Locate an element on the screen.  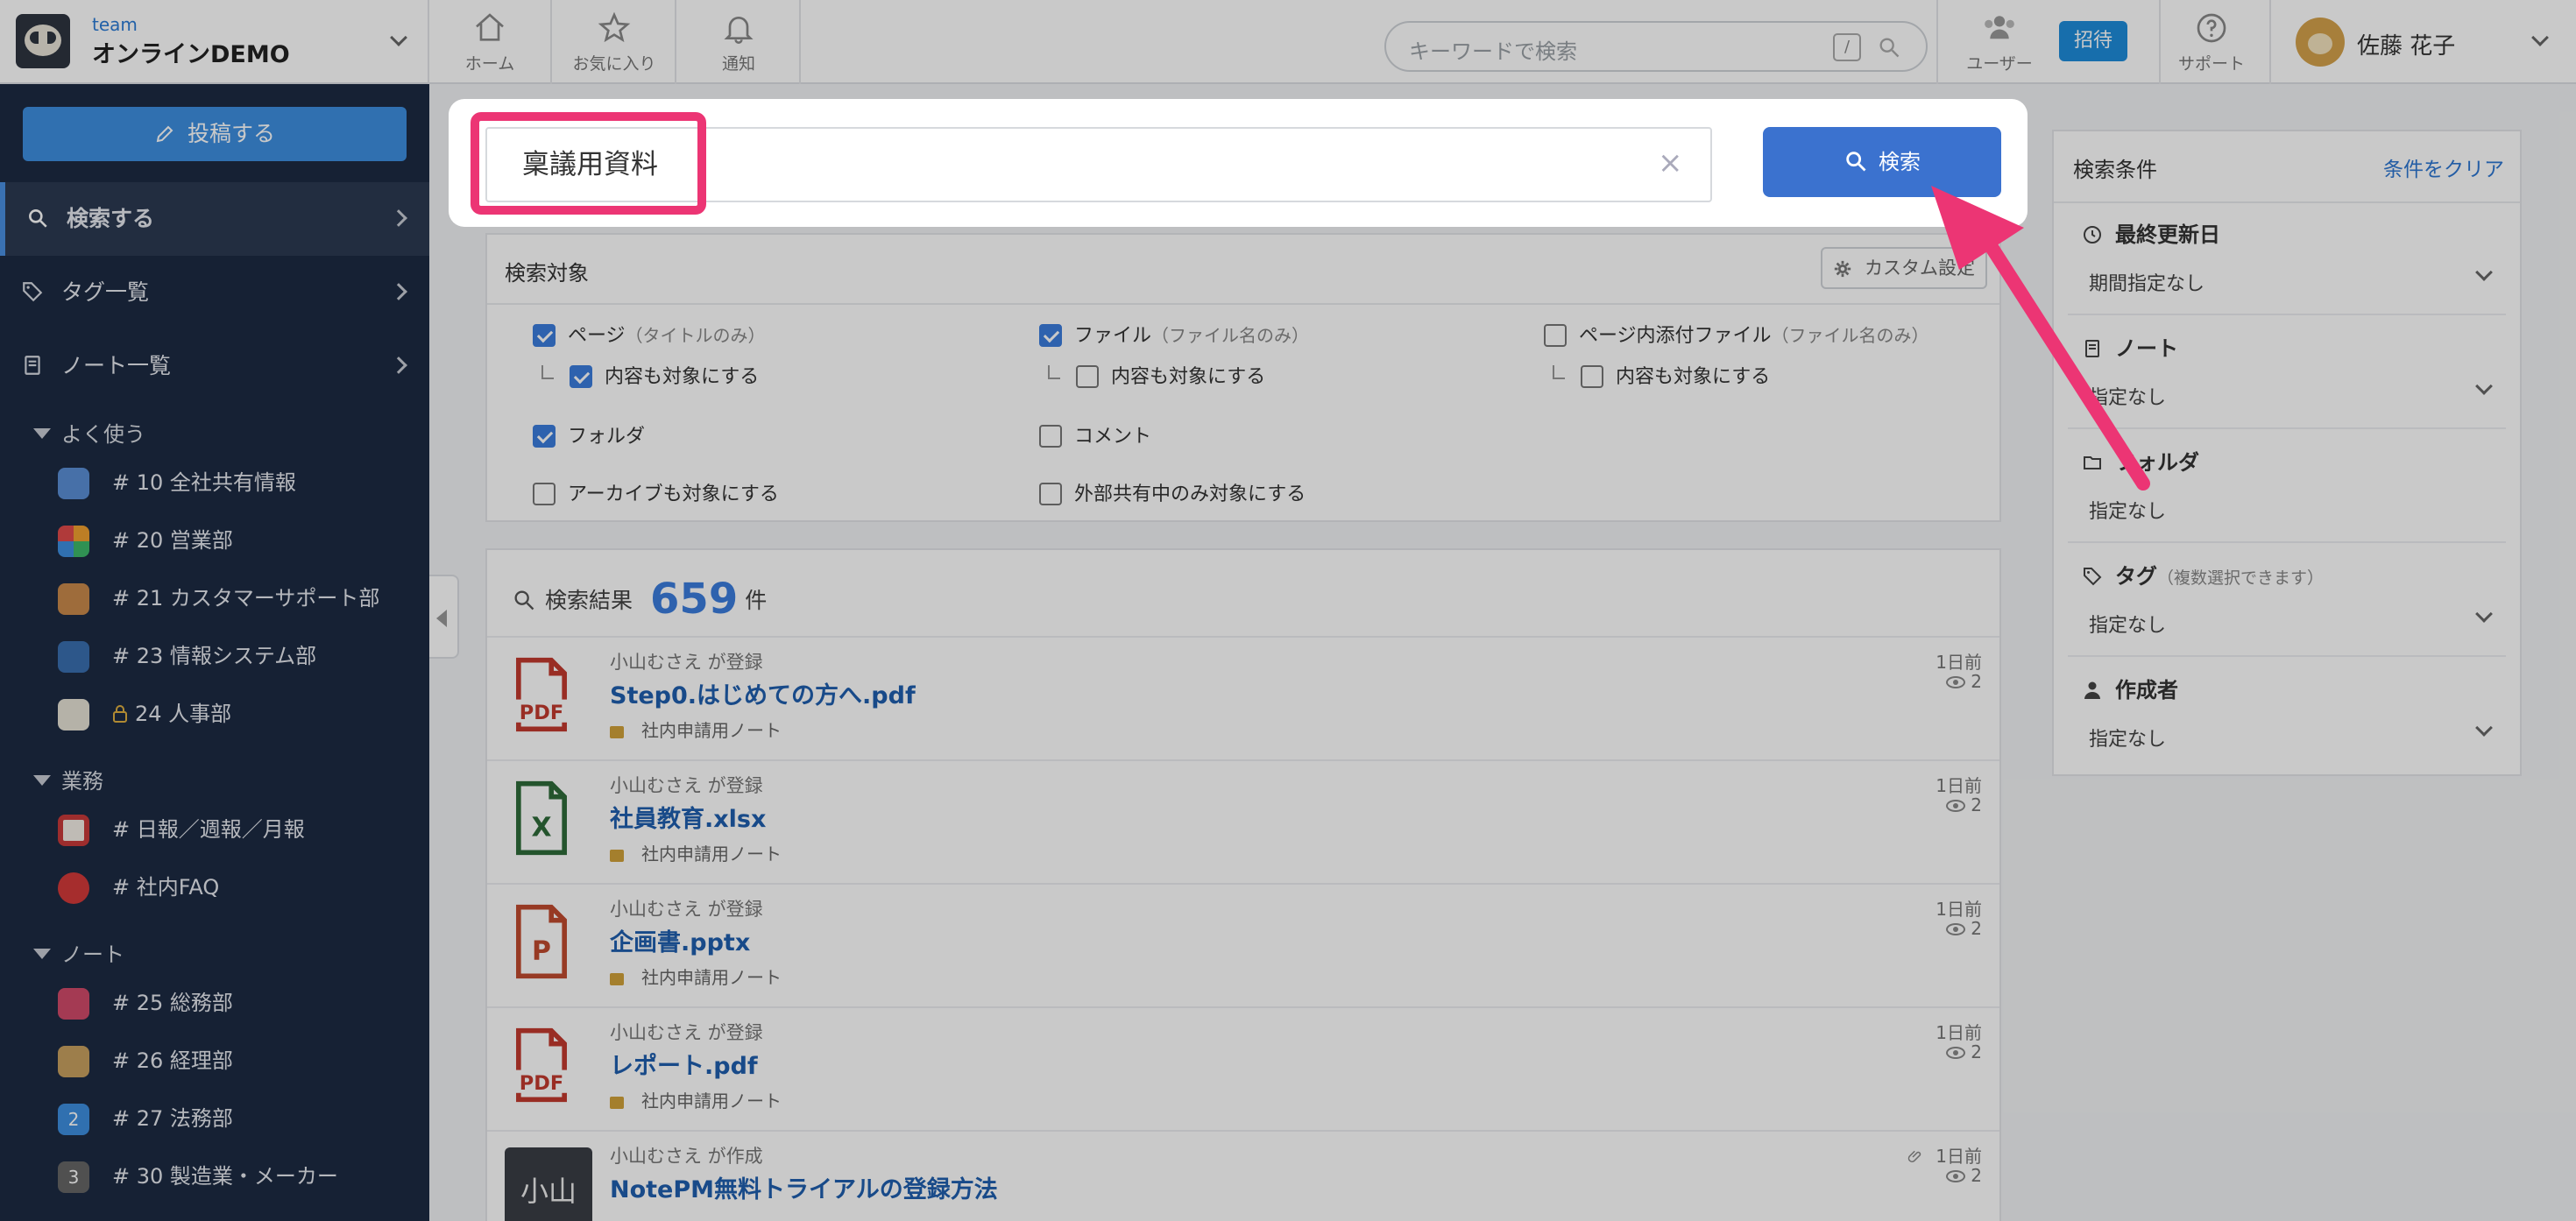
arrow-head is located at coordinates (1977, 228).